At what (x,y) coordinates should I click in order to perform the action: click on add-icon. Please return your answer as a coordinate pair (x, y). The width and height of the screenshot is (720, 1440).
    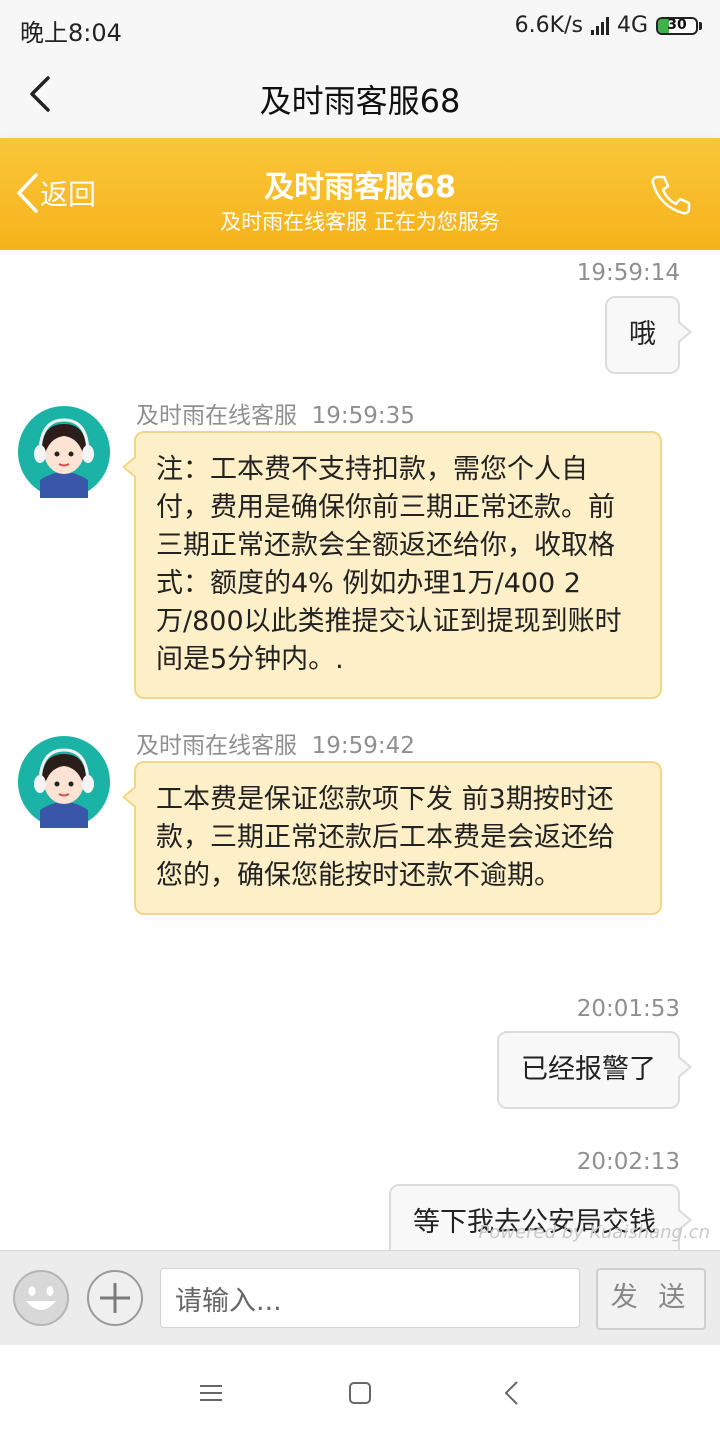
    Looking at the image, I should click on (115, 1298).